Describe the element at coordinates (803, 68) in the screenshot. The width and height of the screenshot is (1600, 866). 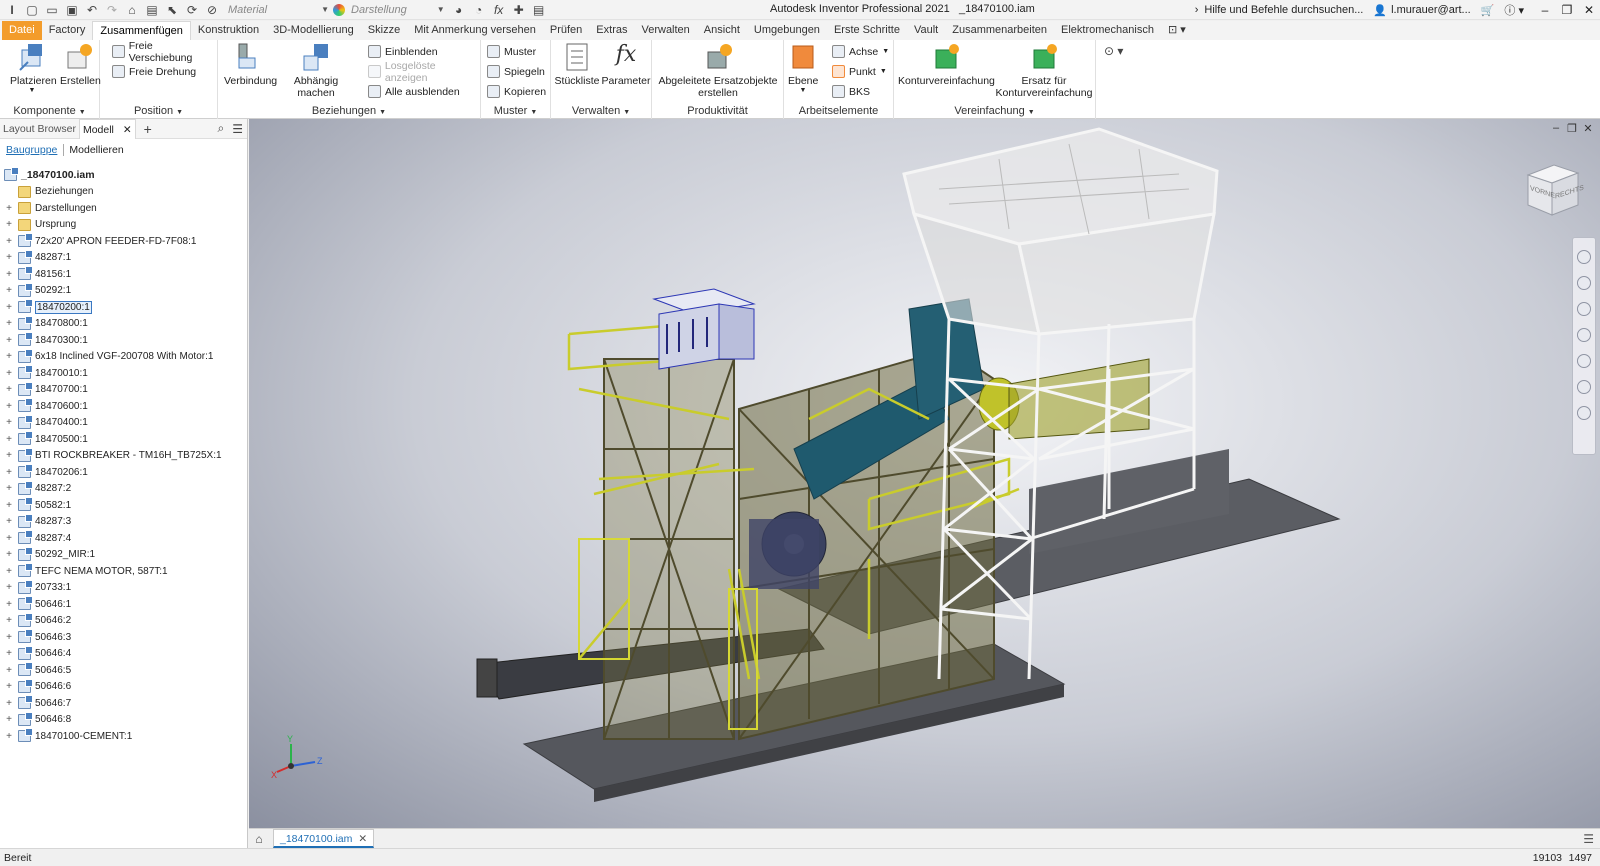
I see `plane-button: Ebene ▼` at that location.